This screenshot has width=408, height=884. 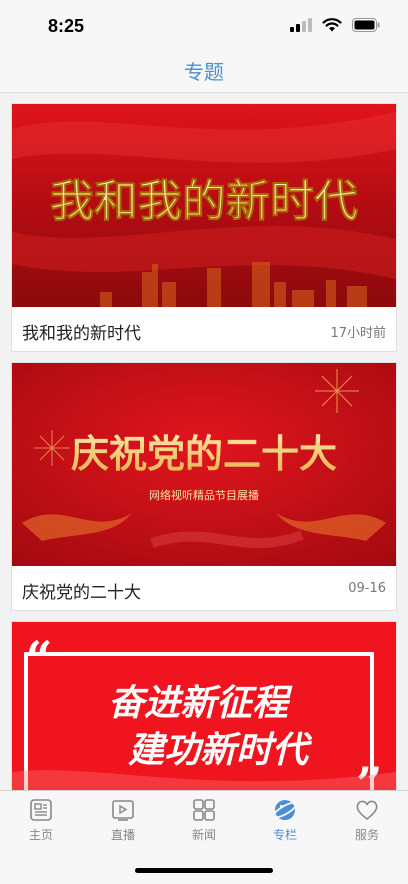 What do you see at coordinates (81, 334) in the screenshot?
I see `topic-title: 我和我的新时代` at bounding box center [81, 334].